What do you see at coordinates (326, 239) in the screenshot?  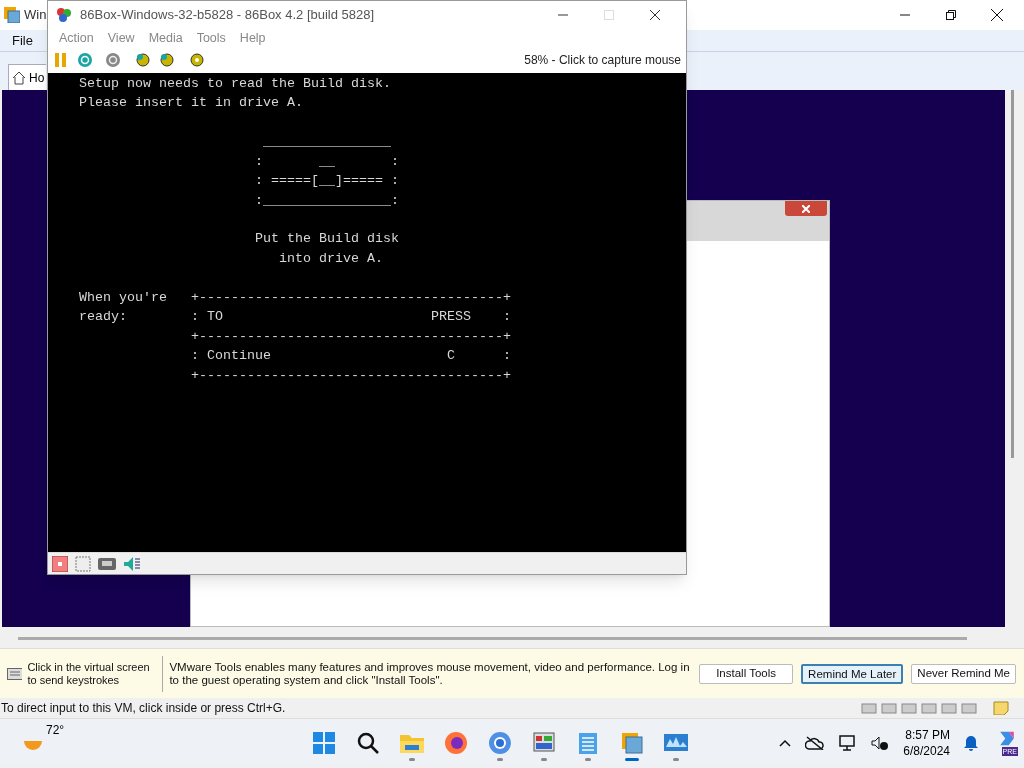 I see `console-line: Put the Build disk` at bounding box center [326, 239].